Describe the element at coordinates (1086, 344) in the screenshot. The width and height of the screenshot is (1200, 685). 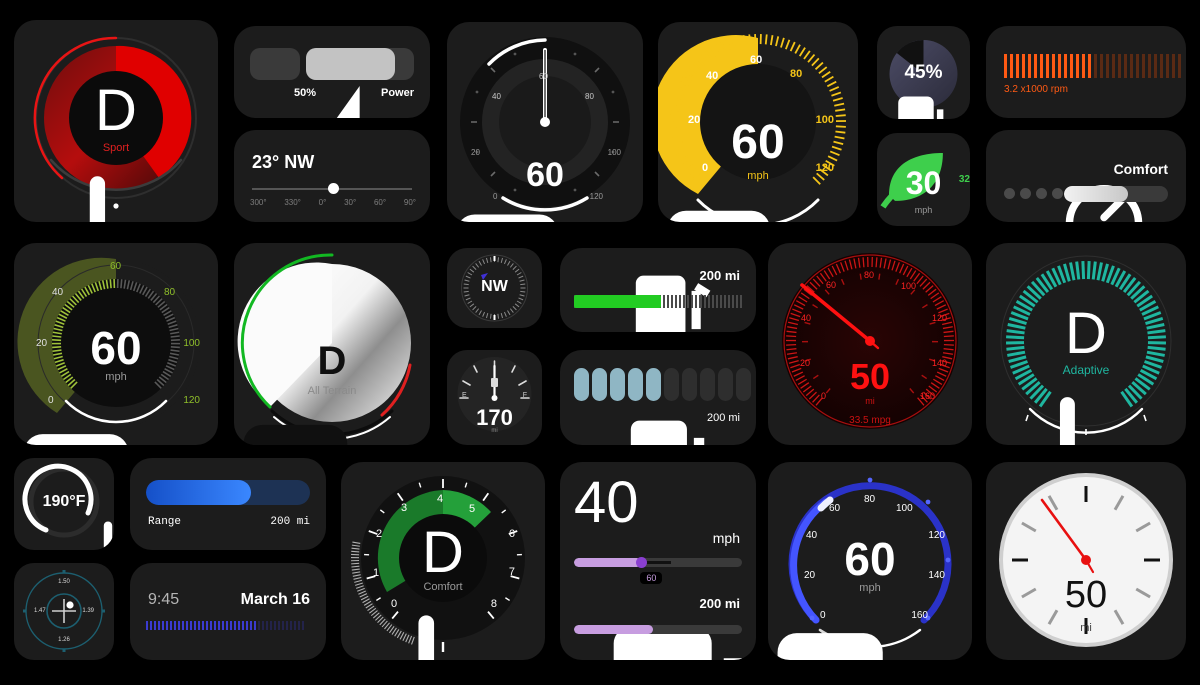
I see `adaptive-card: D Adaptive 190°F` at that location.